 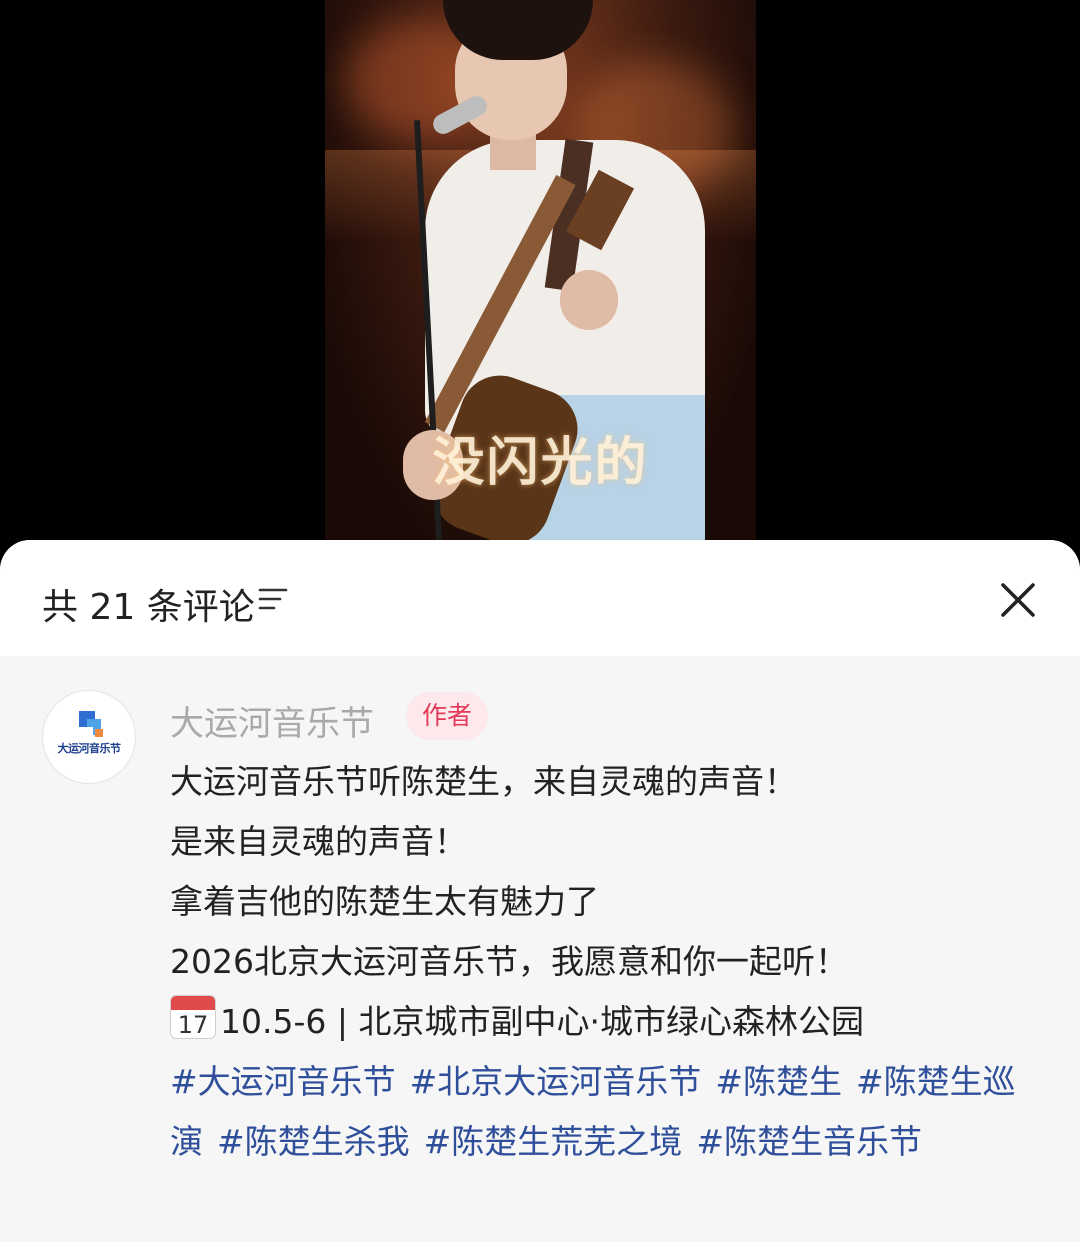 I want to click on hashtag-link: #陈楚生音乐节, so click(x=809, y=1141).